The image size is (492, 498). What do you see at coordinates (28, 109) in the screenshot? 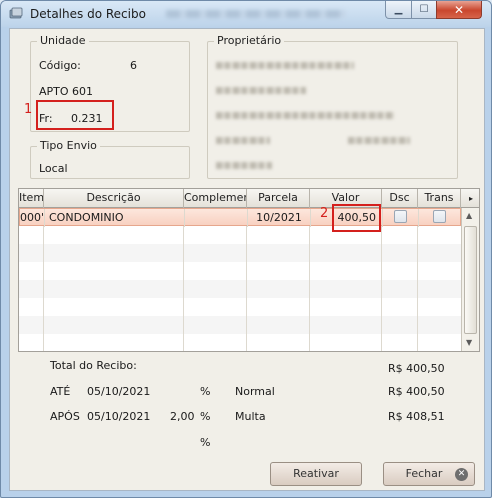
I see `marker-1: 1` at bounding box center [28, 109].